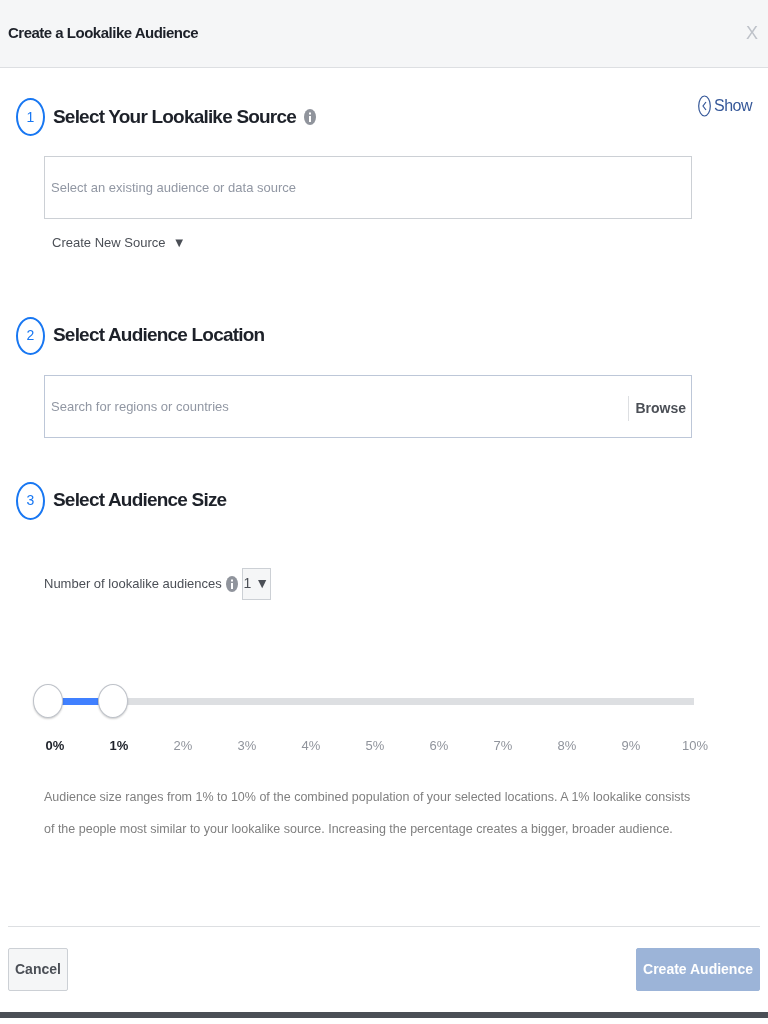 This screenshot has height=1024, width=768. I want to click on show-label: Show, so click(732, 106).